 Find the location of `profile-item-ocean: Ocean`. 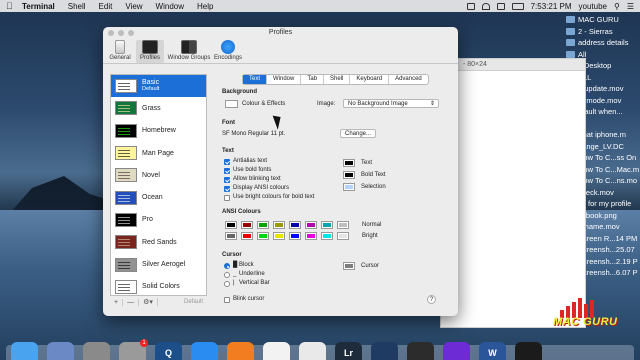

profile-item-ocean: Ocean is located at coordinates (158, 197).